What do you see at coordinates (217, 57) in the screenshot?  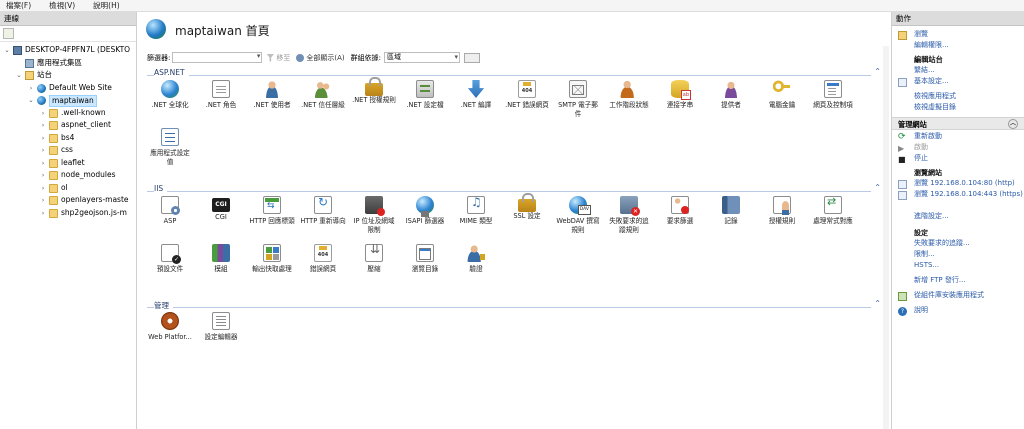 I see `filter-input` at bounding box center [217, 57].